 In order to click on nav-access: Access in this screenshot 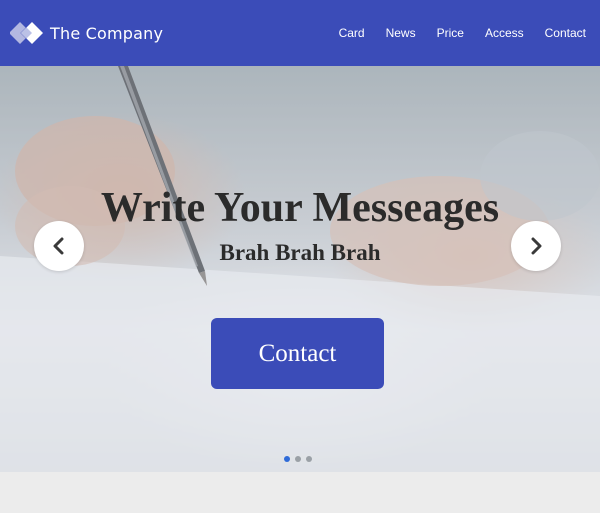, I will do `click(504, 33)`.